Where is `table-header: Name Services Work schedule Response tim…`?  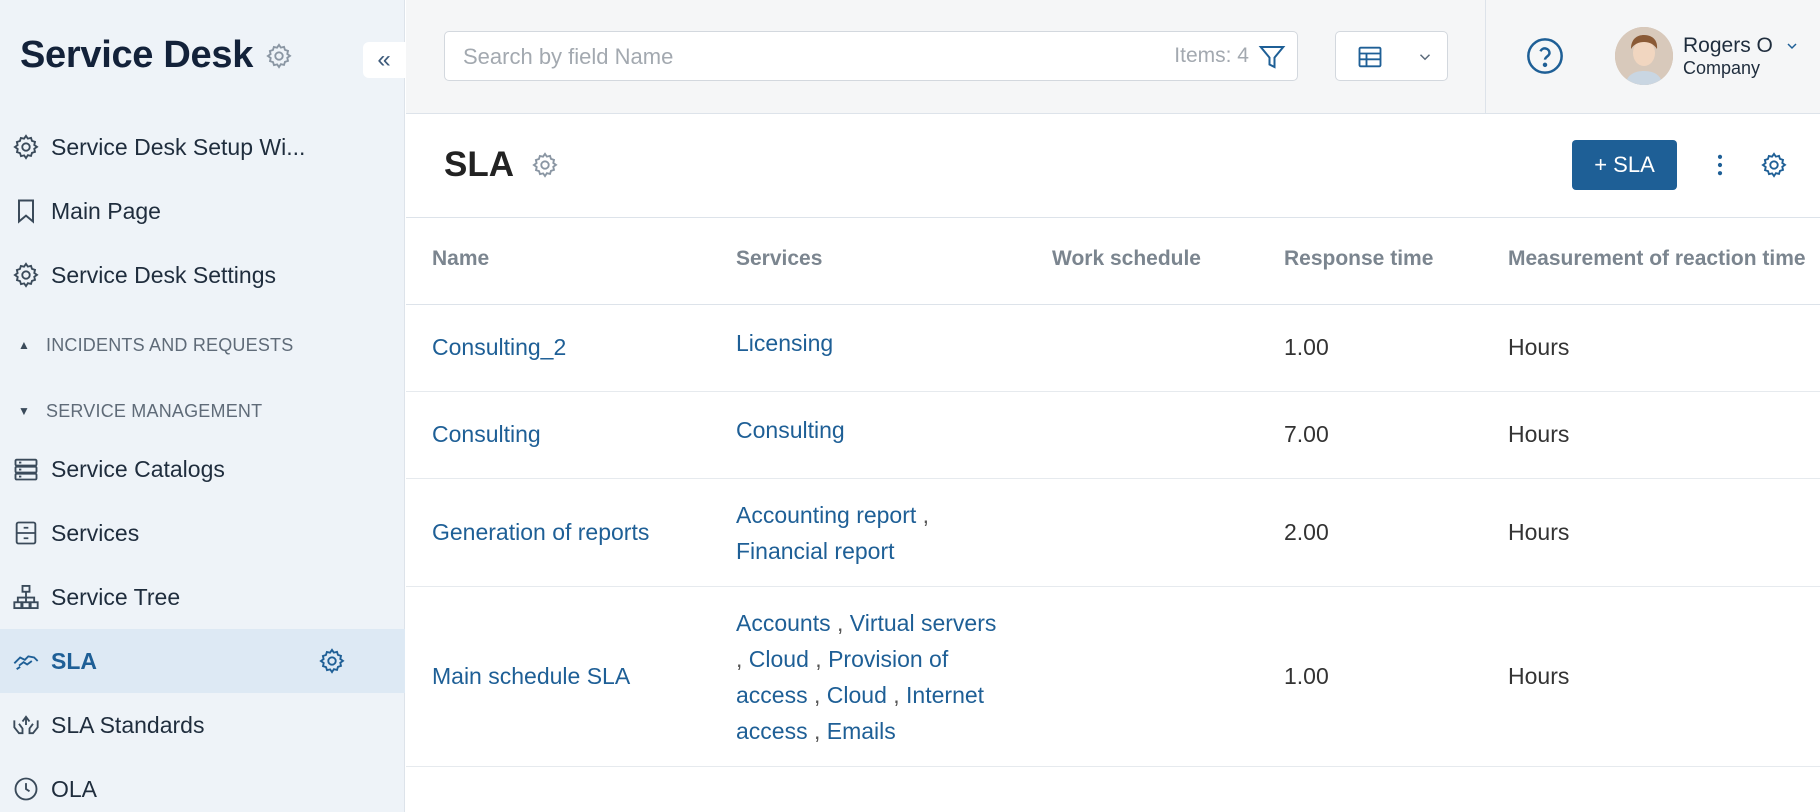
table-header: Name Services Work schedule Response tim… is located at coordinates (1113, 261).